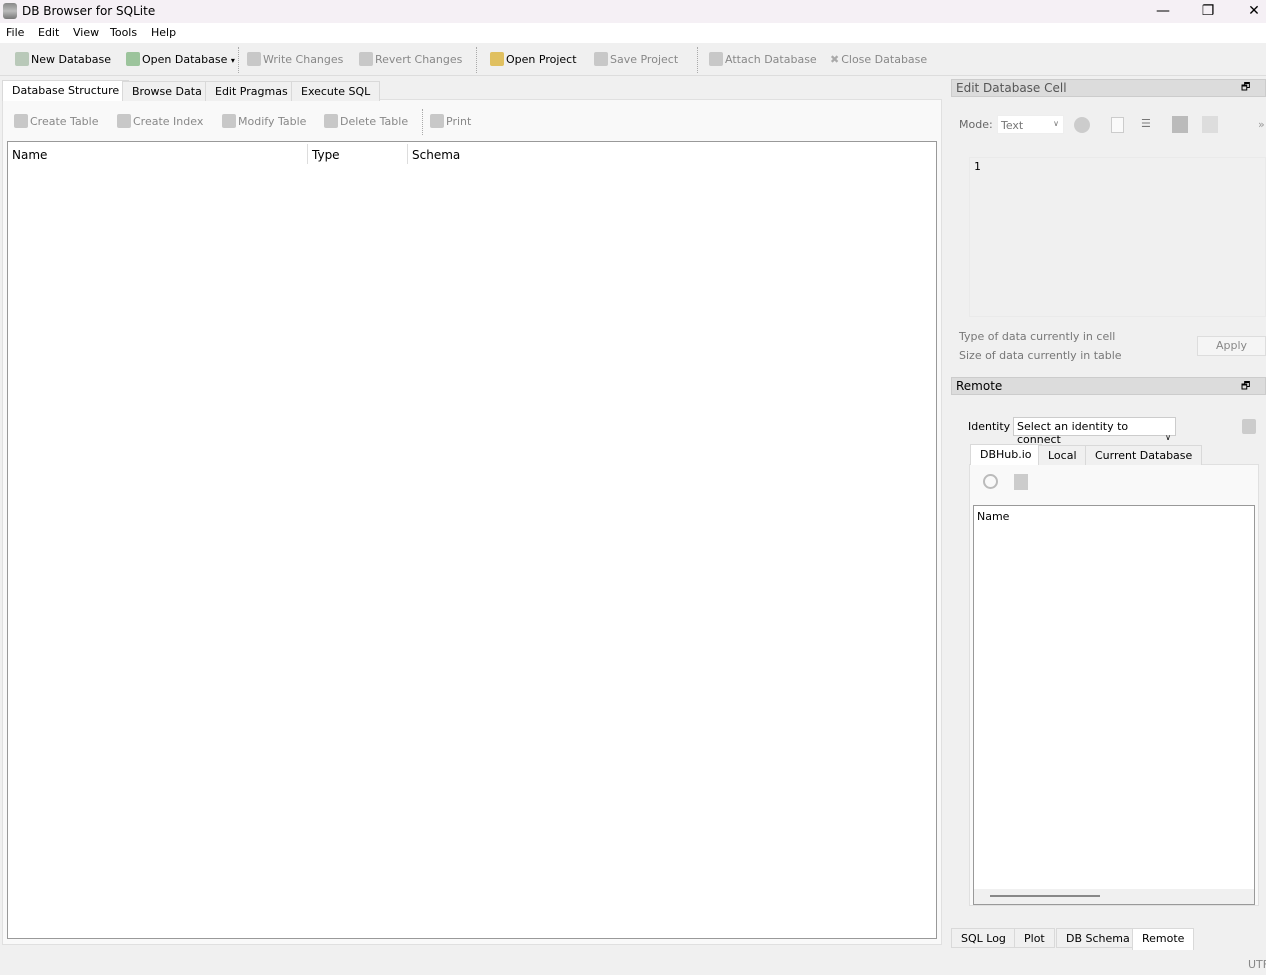 This screenshot has height=975, width=1266. What do you see at coordinates (1180, 124) in the screenshot?
I see `import-icon` at bounding box center [1180, 124].